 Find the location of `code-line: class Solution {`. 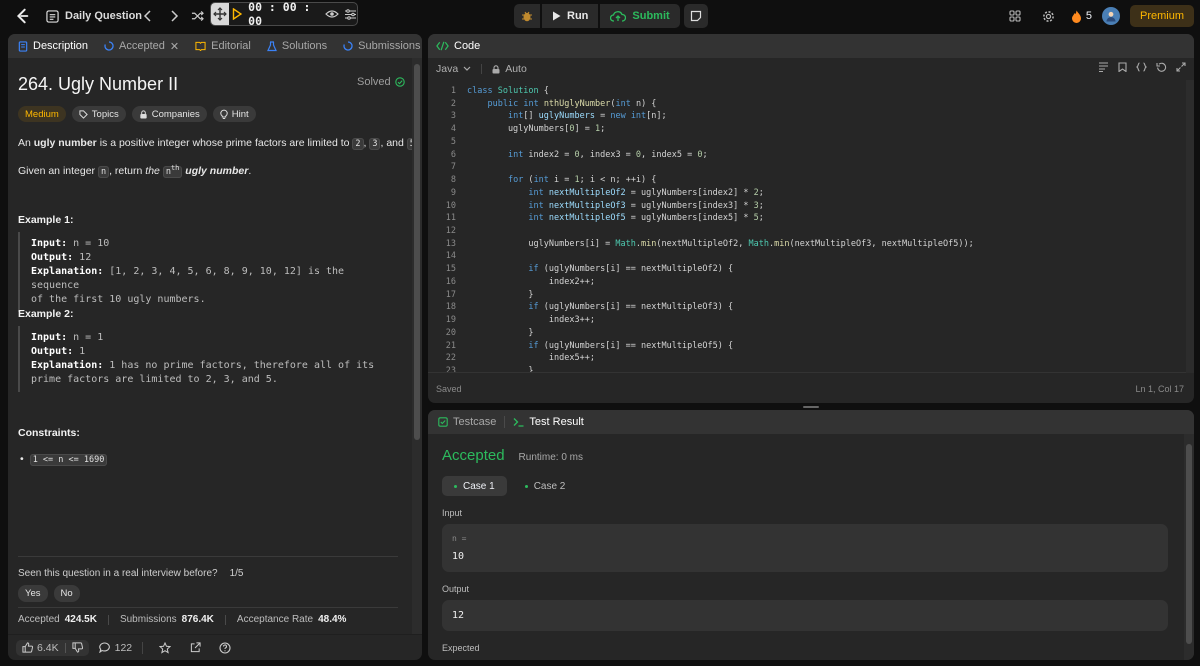

code-line: class Solution { is located at coordinates (508, 91).